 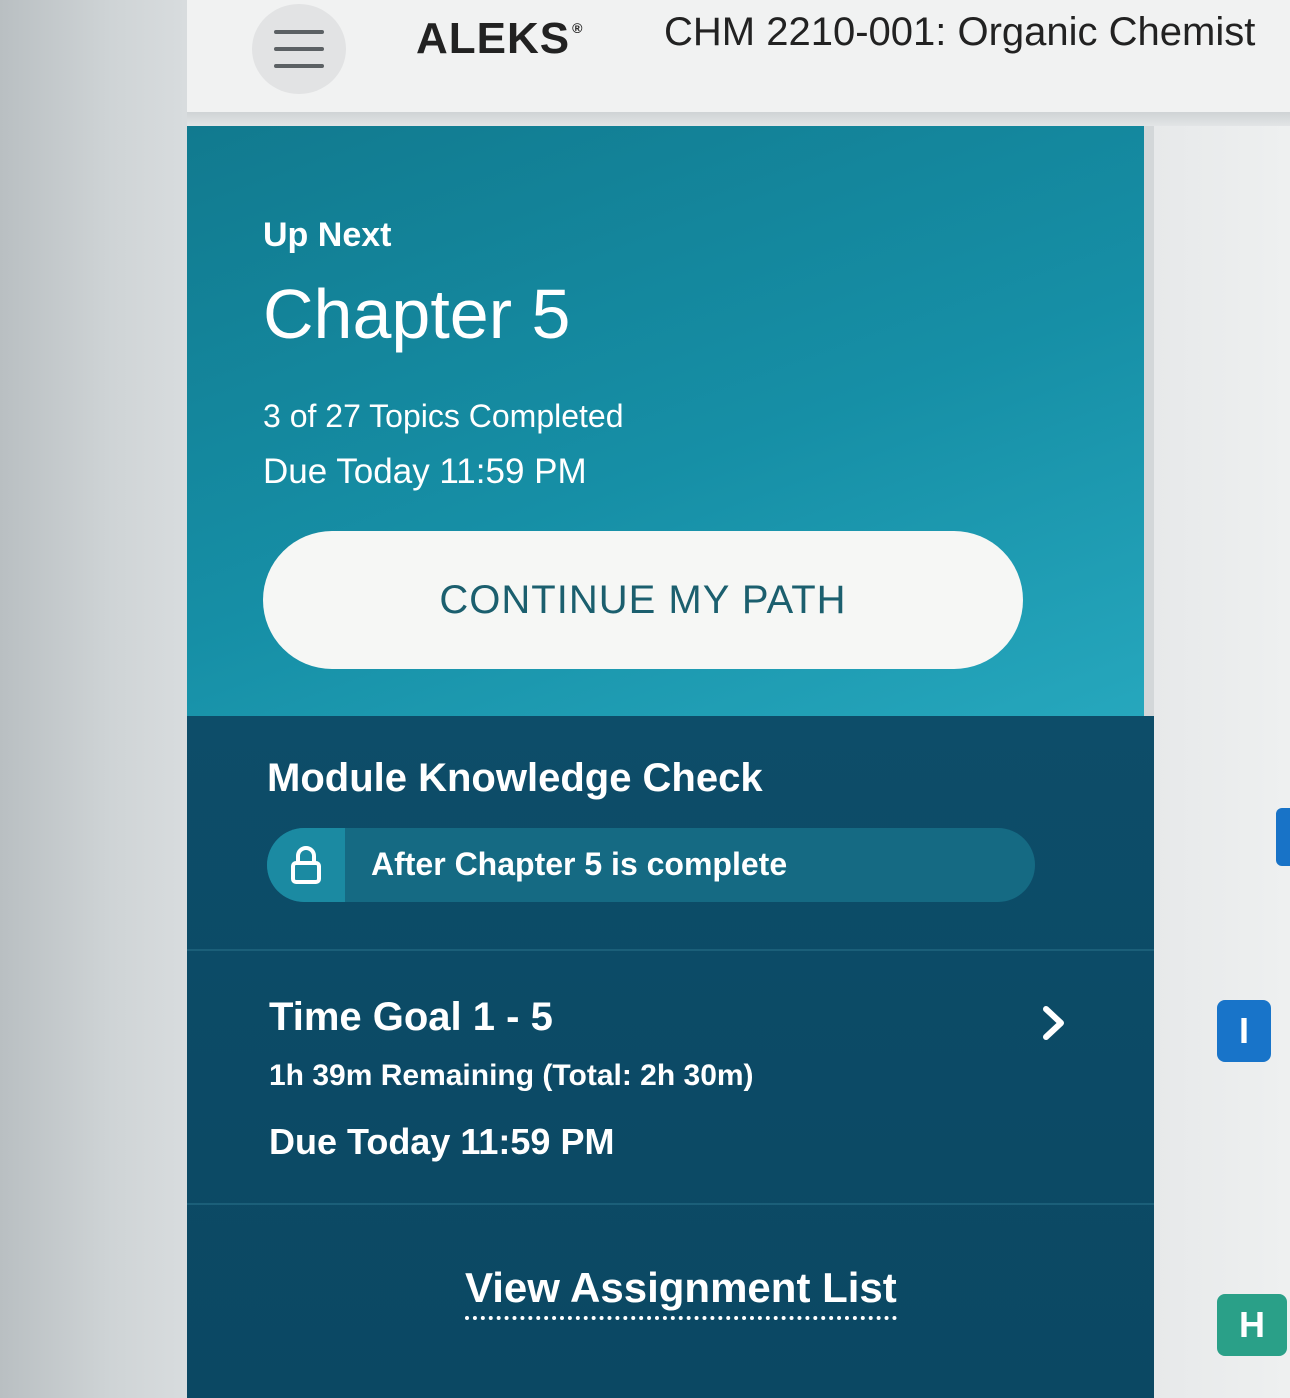 I want to click on side-tab, so click(x=1283, y=837).